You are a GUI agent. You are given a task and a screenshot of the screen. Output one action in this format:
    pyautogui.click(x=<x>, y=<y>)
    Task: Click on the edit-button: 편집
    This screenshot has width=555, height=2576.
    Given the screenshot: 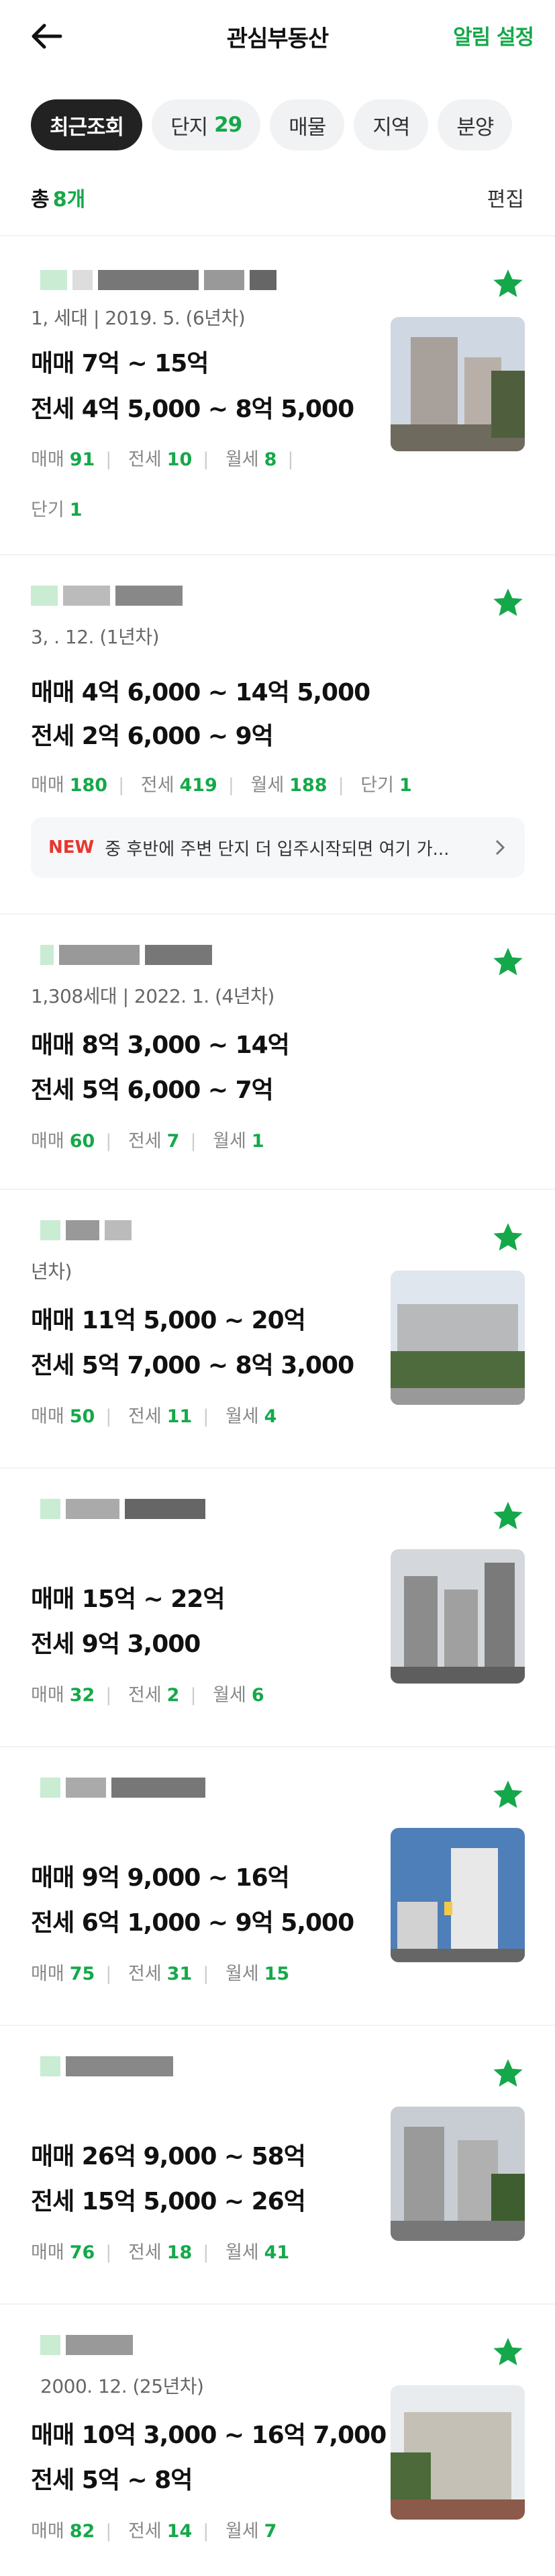 What is the action you would take?
    pyautogui.click(x=505, y=197)
    